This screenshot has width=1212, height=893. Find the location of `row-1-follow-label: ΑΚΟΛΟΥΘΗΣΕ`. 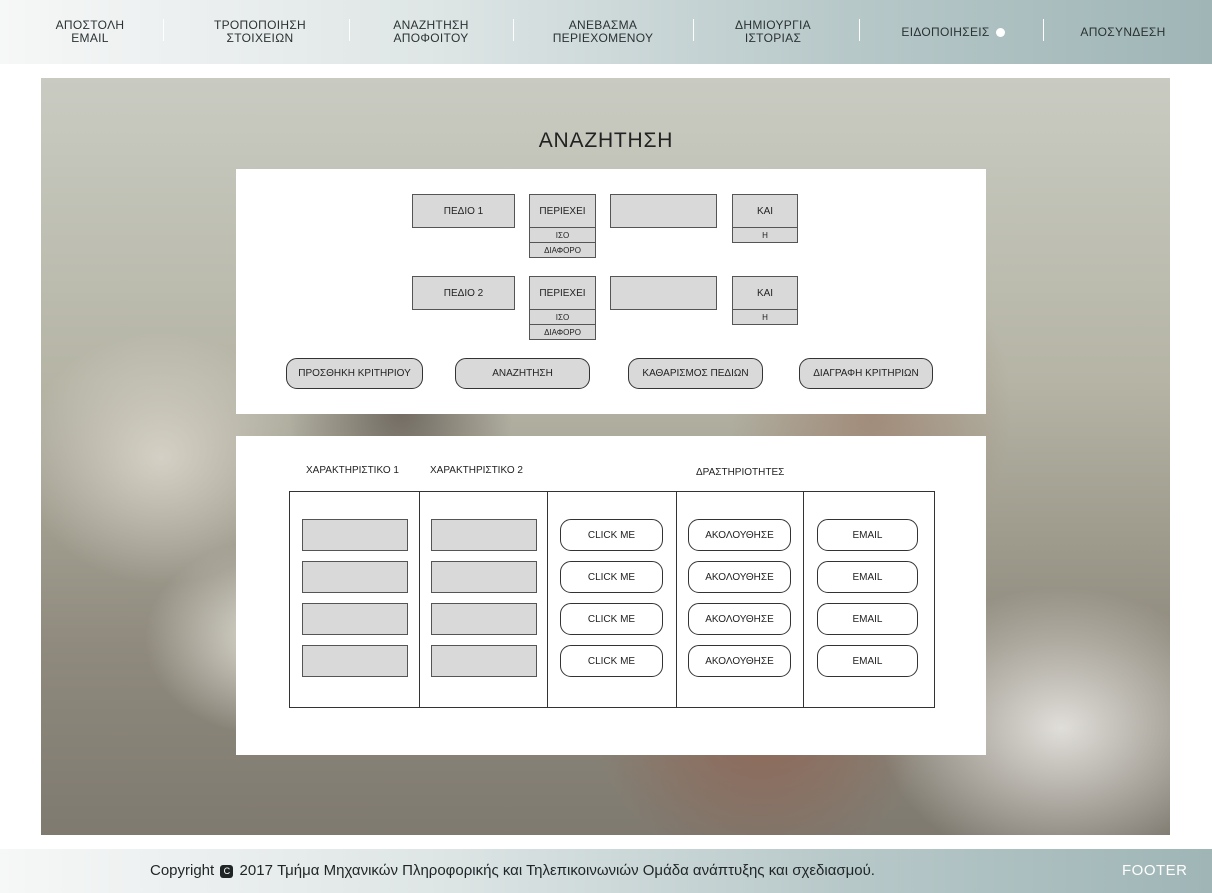

row-1-follow-label: ΑΚΟΛΟΥΘΗΣΕ is located at coordinates (739, 535).